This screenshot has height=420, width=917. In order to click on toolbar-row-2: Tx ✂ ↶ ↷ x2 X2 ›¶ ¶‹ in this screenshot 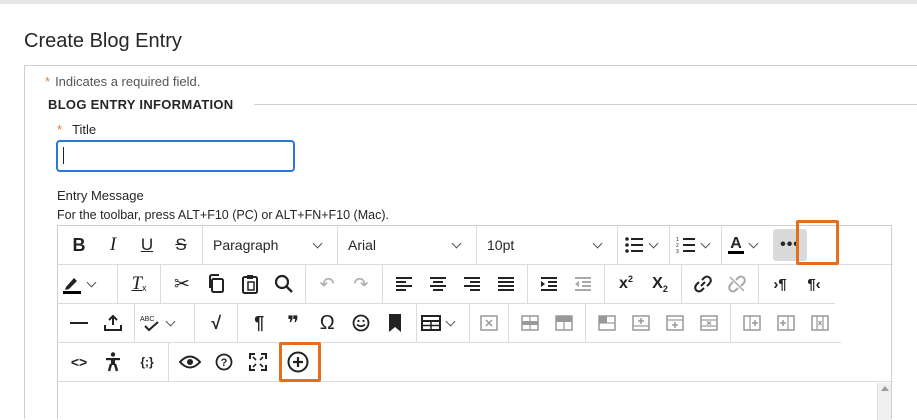, I will do `click(446, 284)`.